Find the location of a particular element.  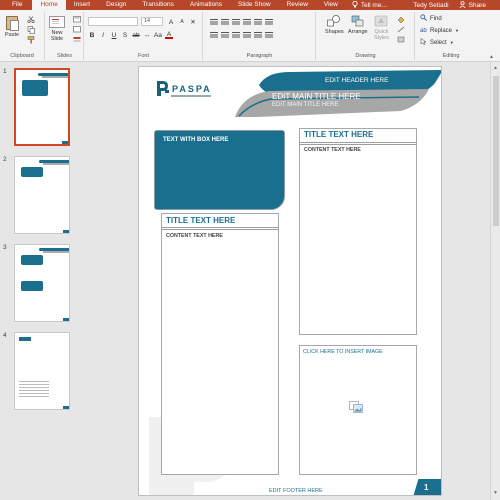

change-case-icon: Aa is located at coordinates (158, 35).